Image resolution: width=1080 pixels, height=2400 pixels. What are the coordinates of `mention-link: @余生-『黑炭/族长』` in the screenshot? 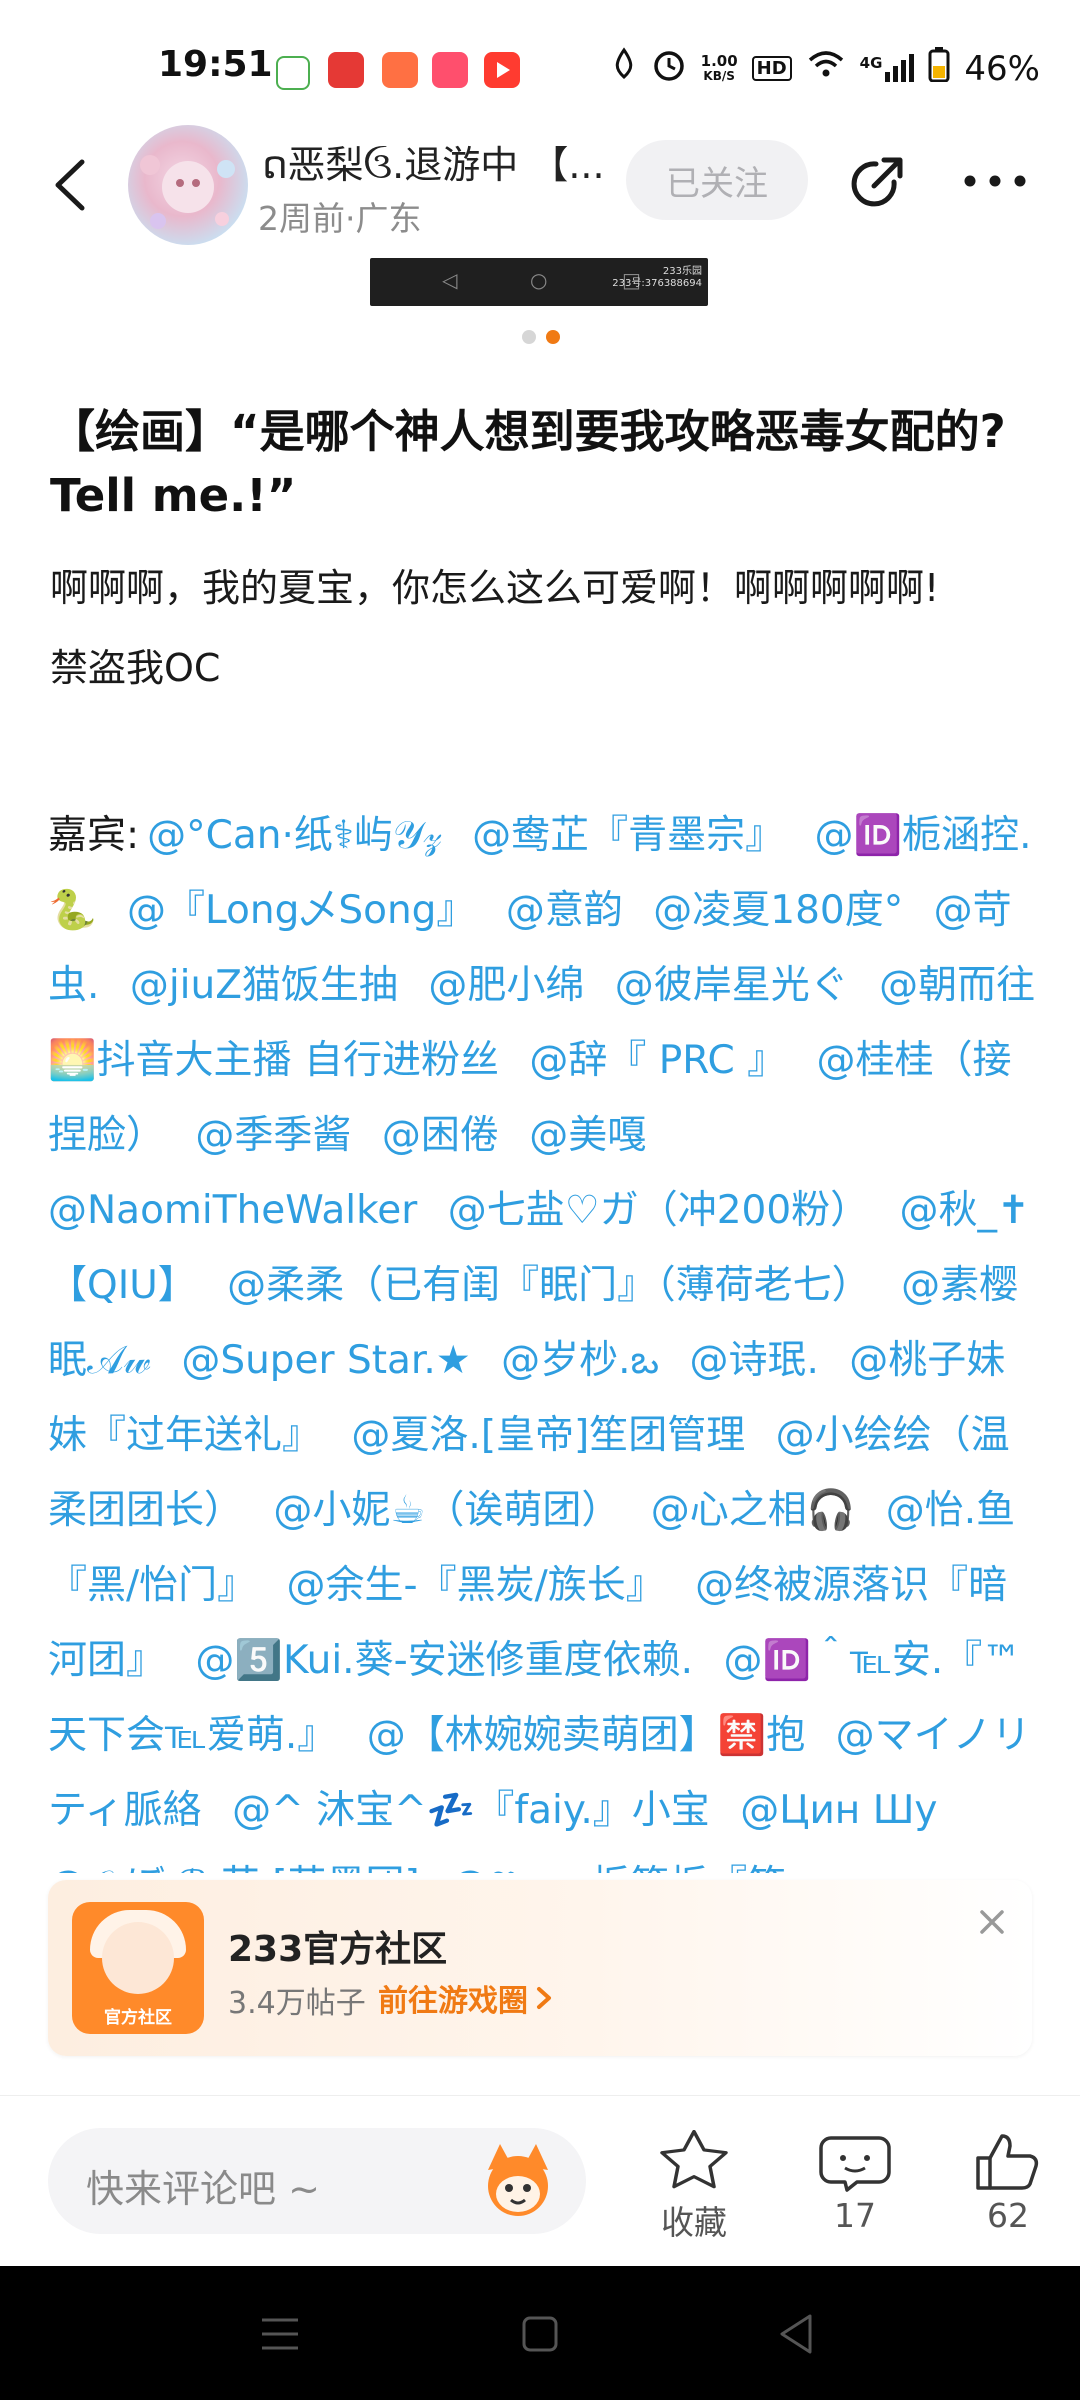 It's located at (476, 1585).